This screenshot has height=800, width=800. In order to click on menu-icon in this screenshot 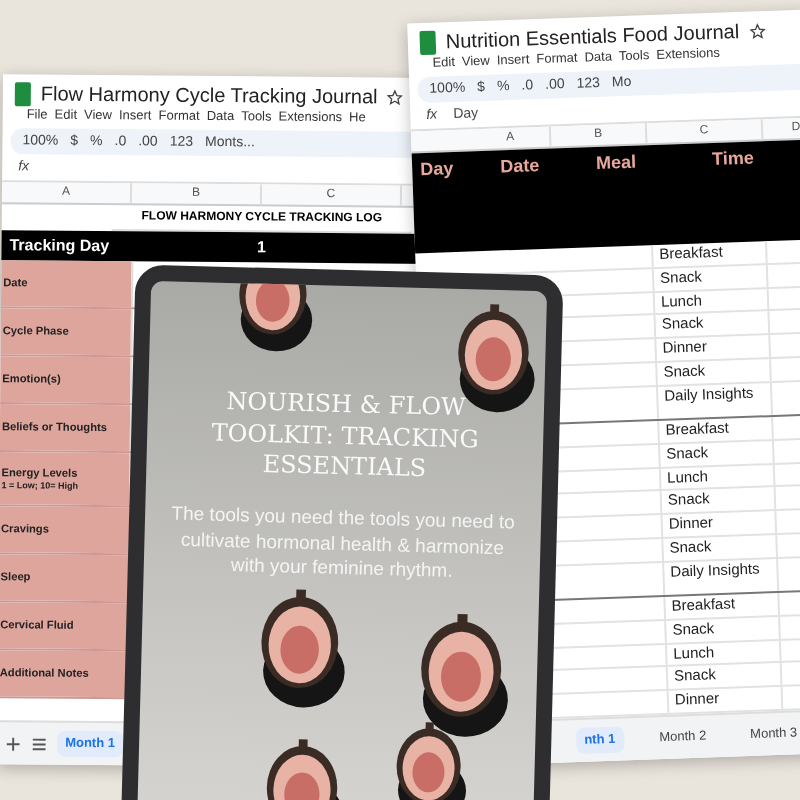, I will do `click(39, 743)`.